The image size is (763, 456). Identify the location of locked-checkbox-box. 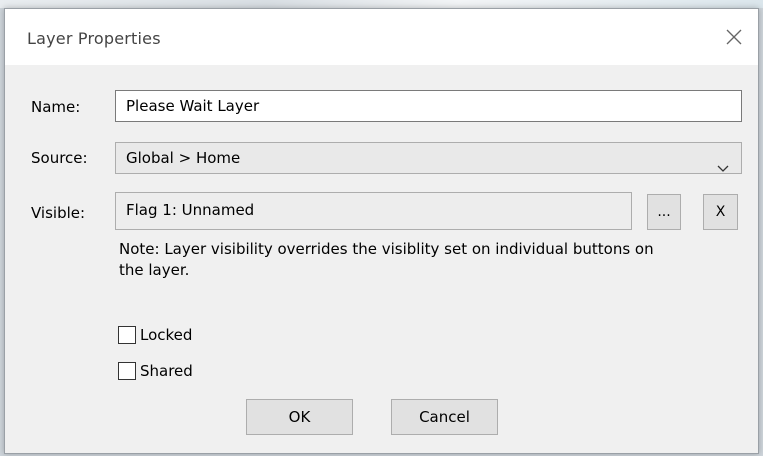
(127, 335).